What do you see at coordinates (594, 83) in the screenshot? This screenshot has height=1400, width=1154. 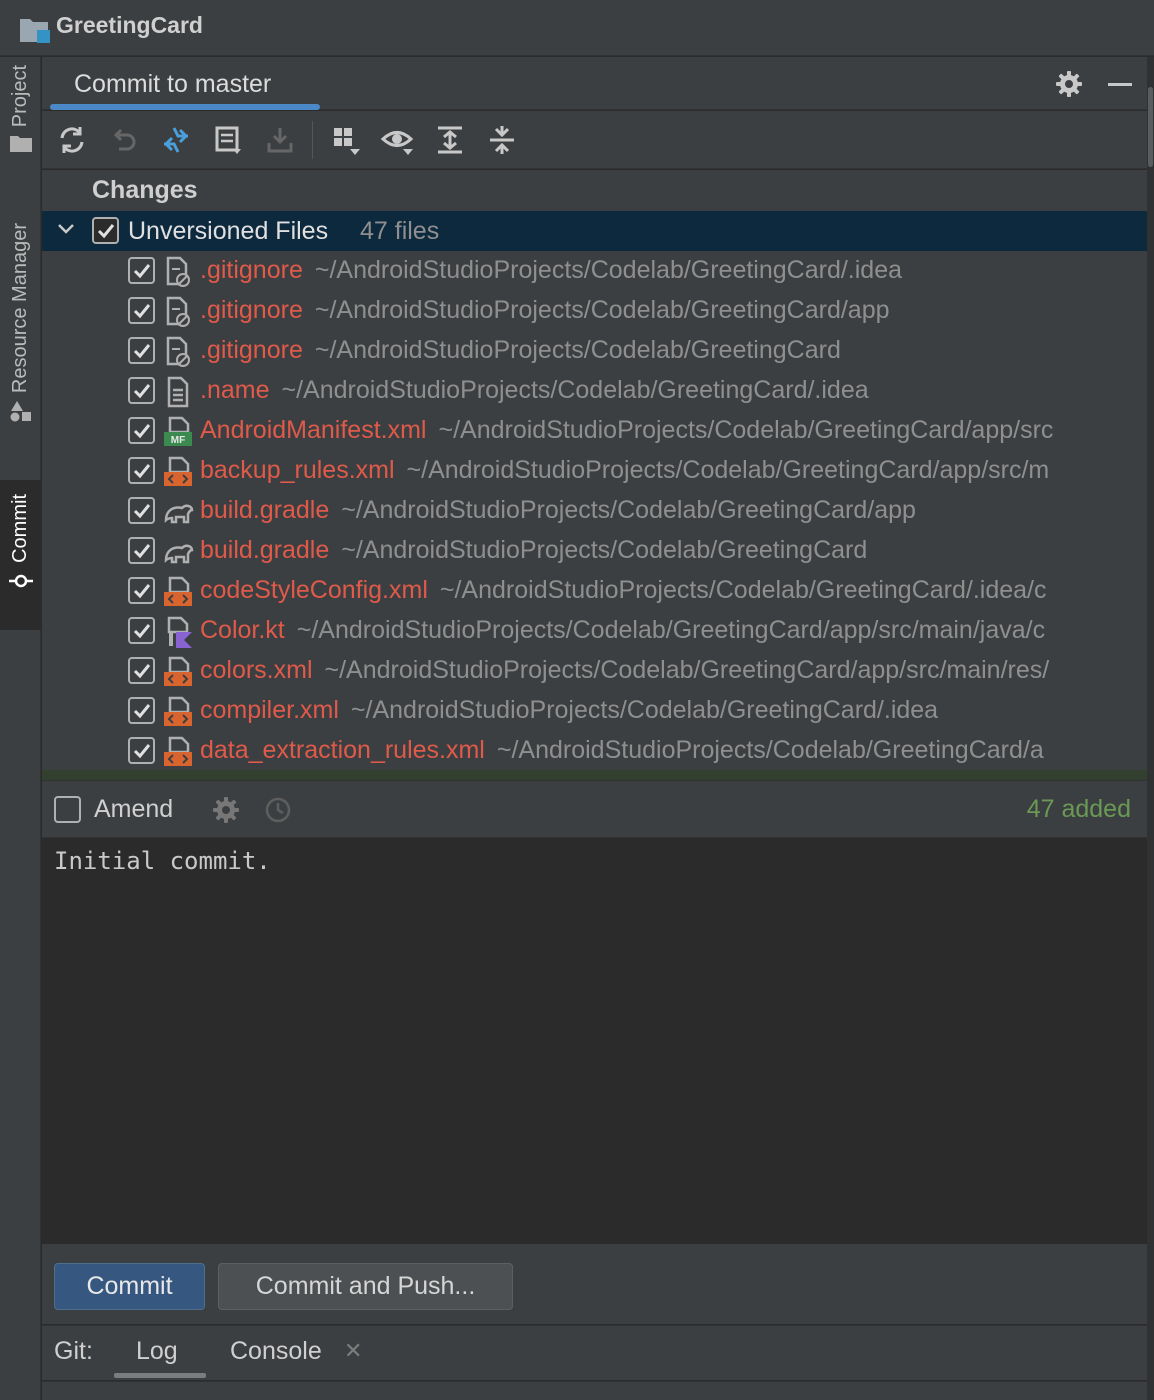 I see `commit-panel-header: Commit to master` at bounding box center [594, 83].